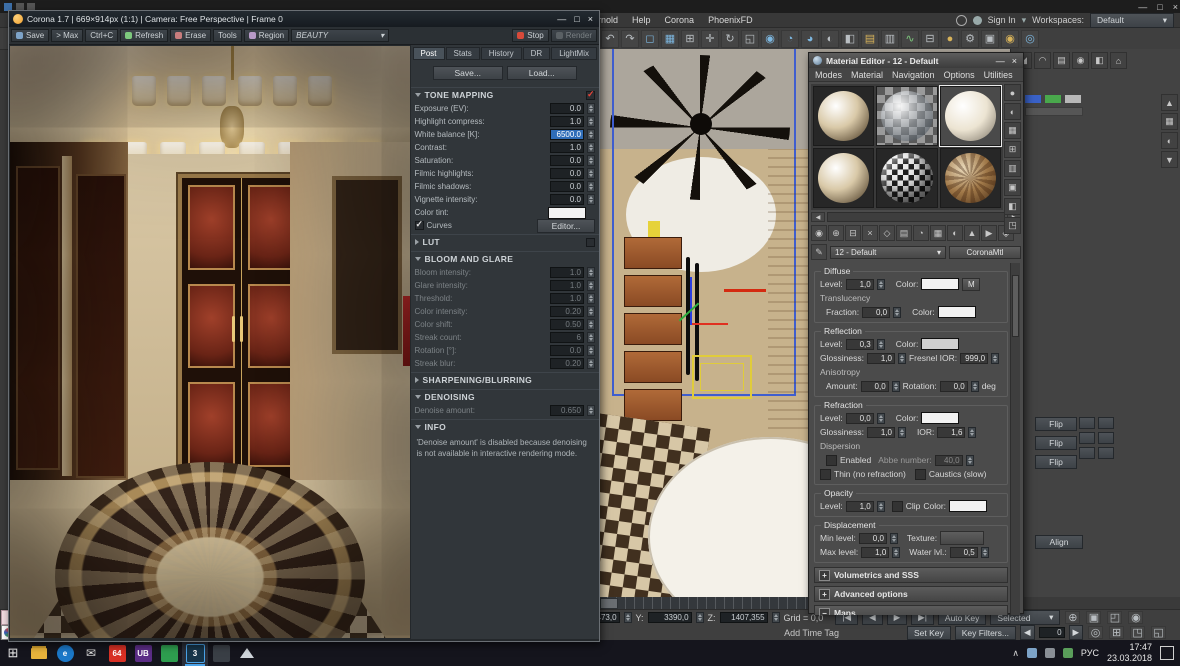 The image size is (1180, 666). I want to click on texture-button, so click(962, 538).